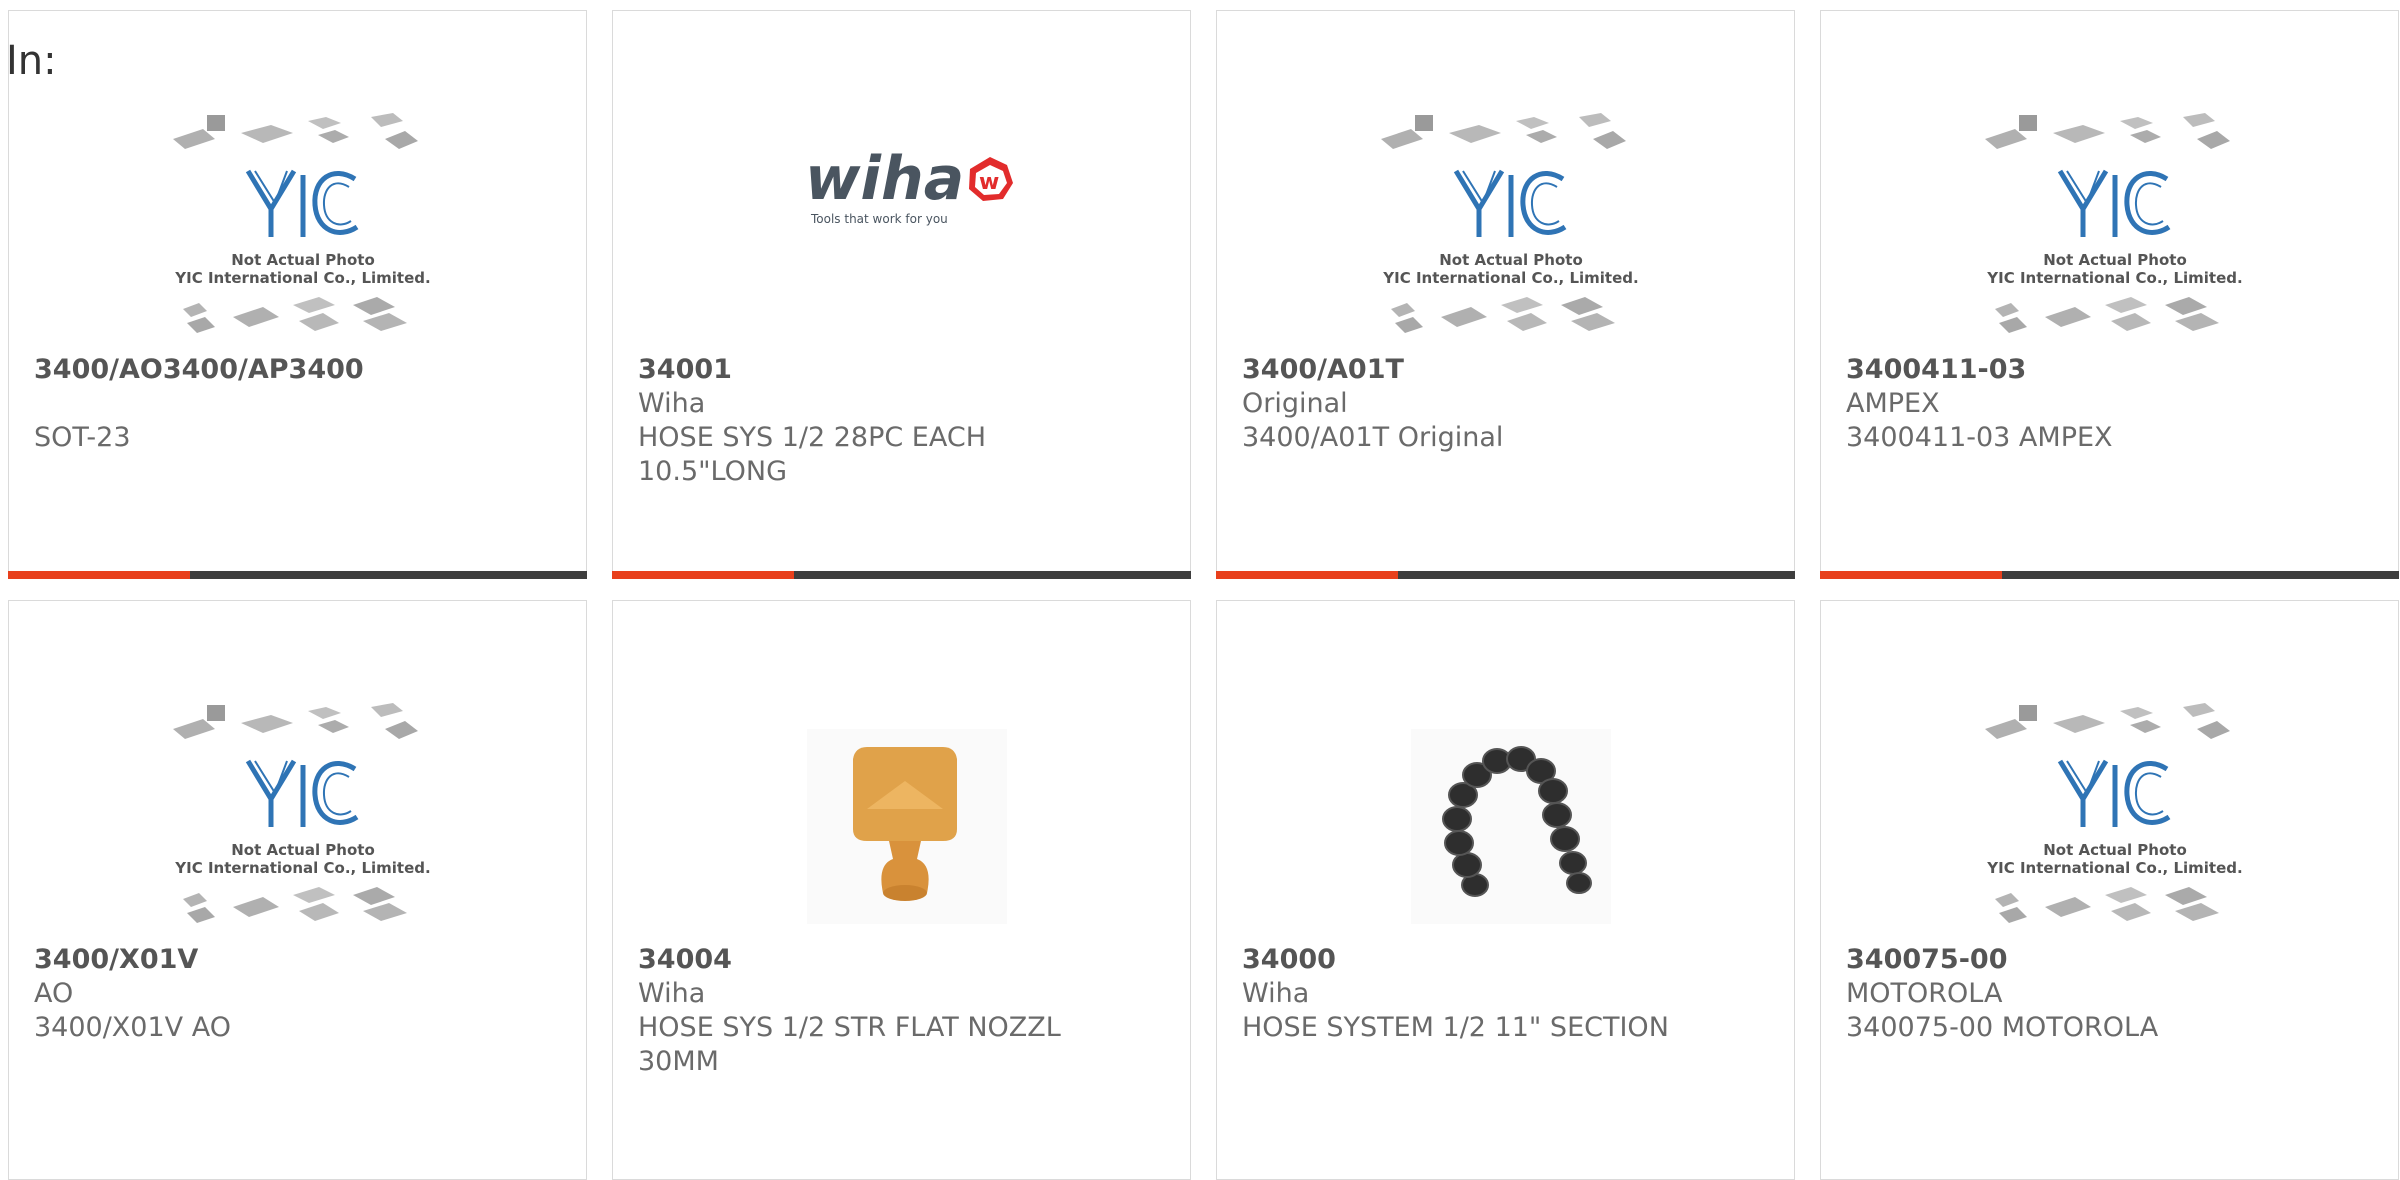 The height and width of the screenshot is (1180, 2400). Describe the element at coordinates (1511, 814) in the screenshot. I see `hose-section-image` at that location.